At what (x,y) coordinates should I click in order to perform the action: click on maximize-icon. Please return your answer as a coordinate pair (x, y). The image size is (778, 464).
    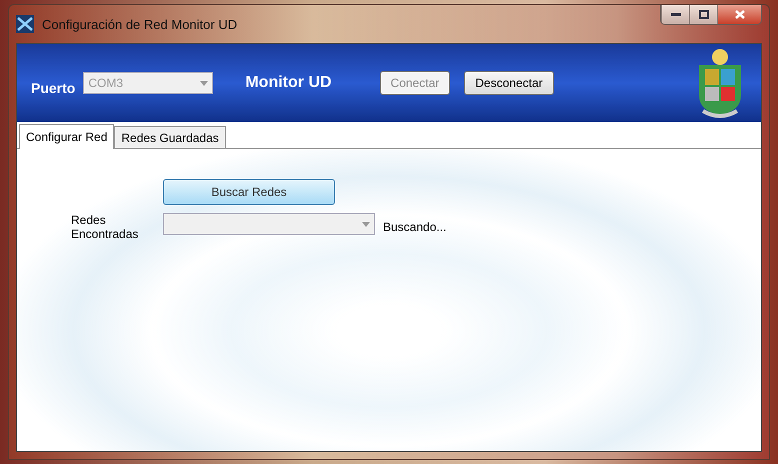
    Looking at the image, I should click on (703, 14).